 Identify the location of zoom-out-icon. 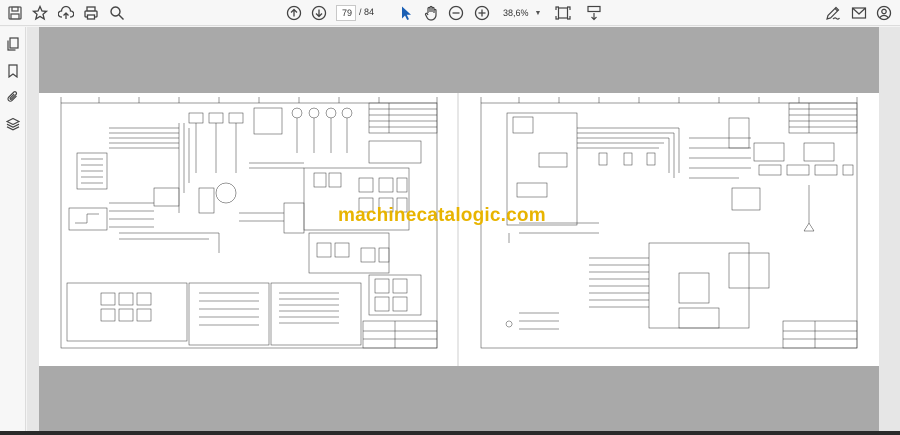
(456, 13).